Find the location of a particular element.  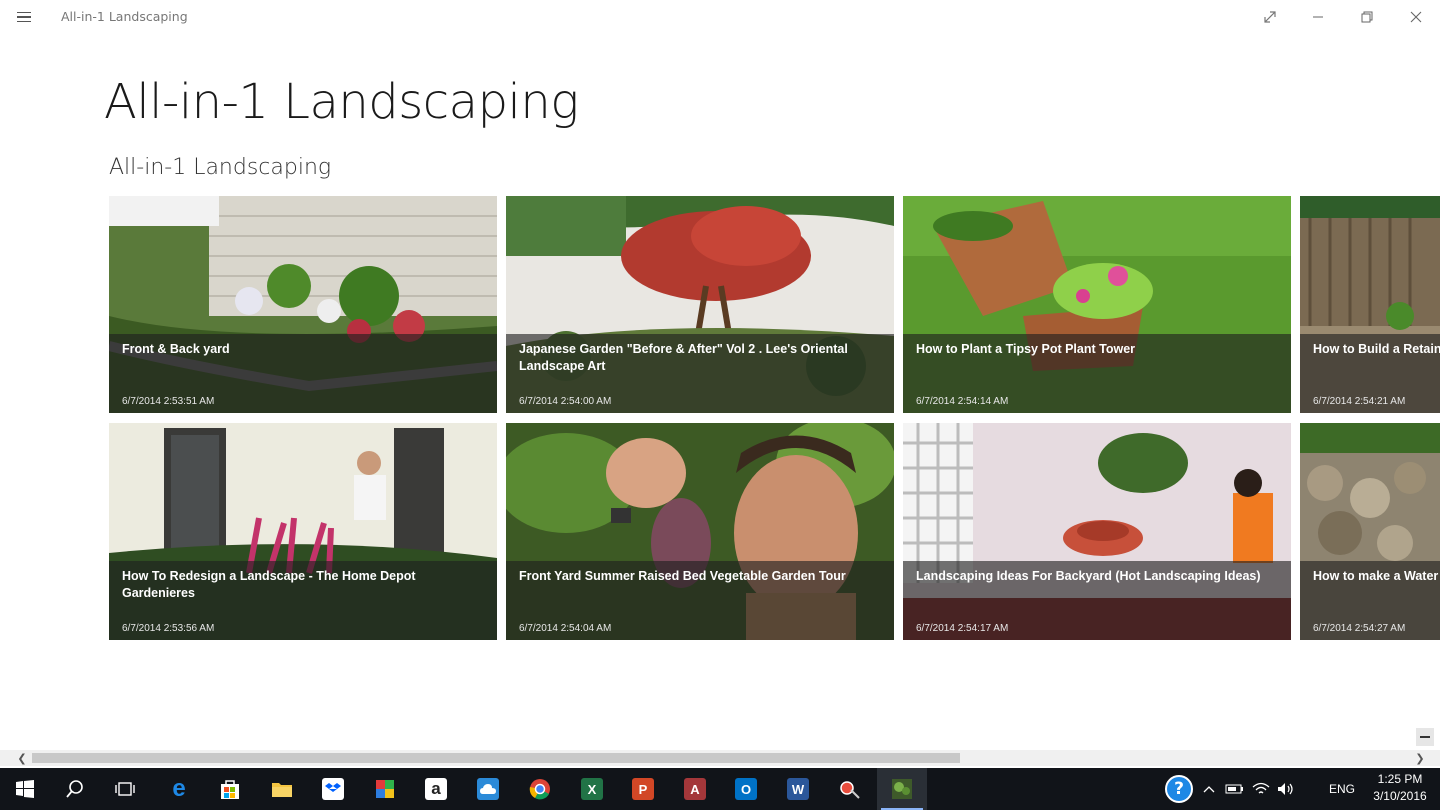

scroll-right-icon: ❯ is located at coordinates (1420, 758).